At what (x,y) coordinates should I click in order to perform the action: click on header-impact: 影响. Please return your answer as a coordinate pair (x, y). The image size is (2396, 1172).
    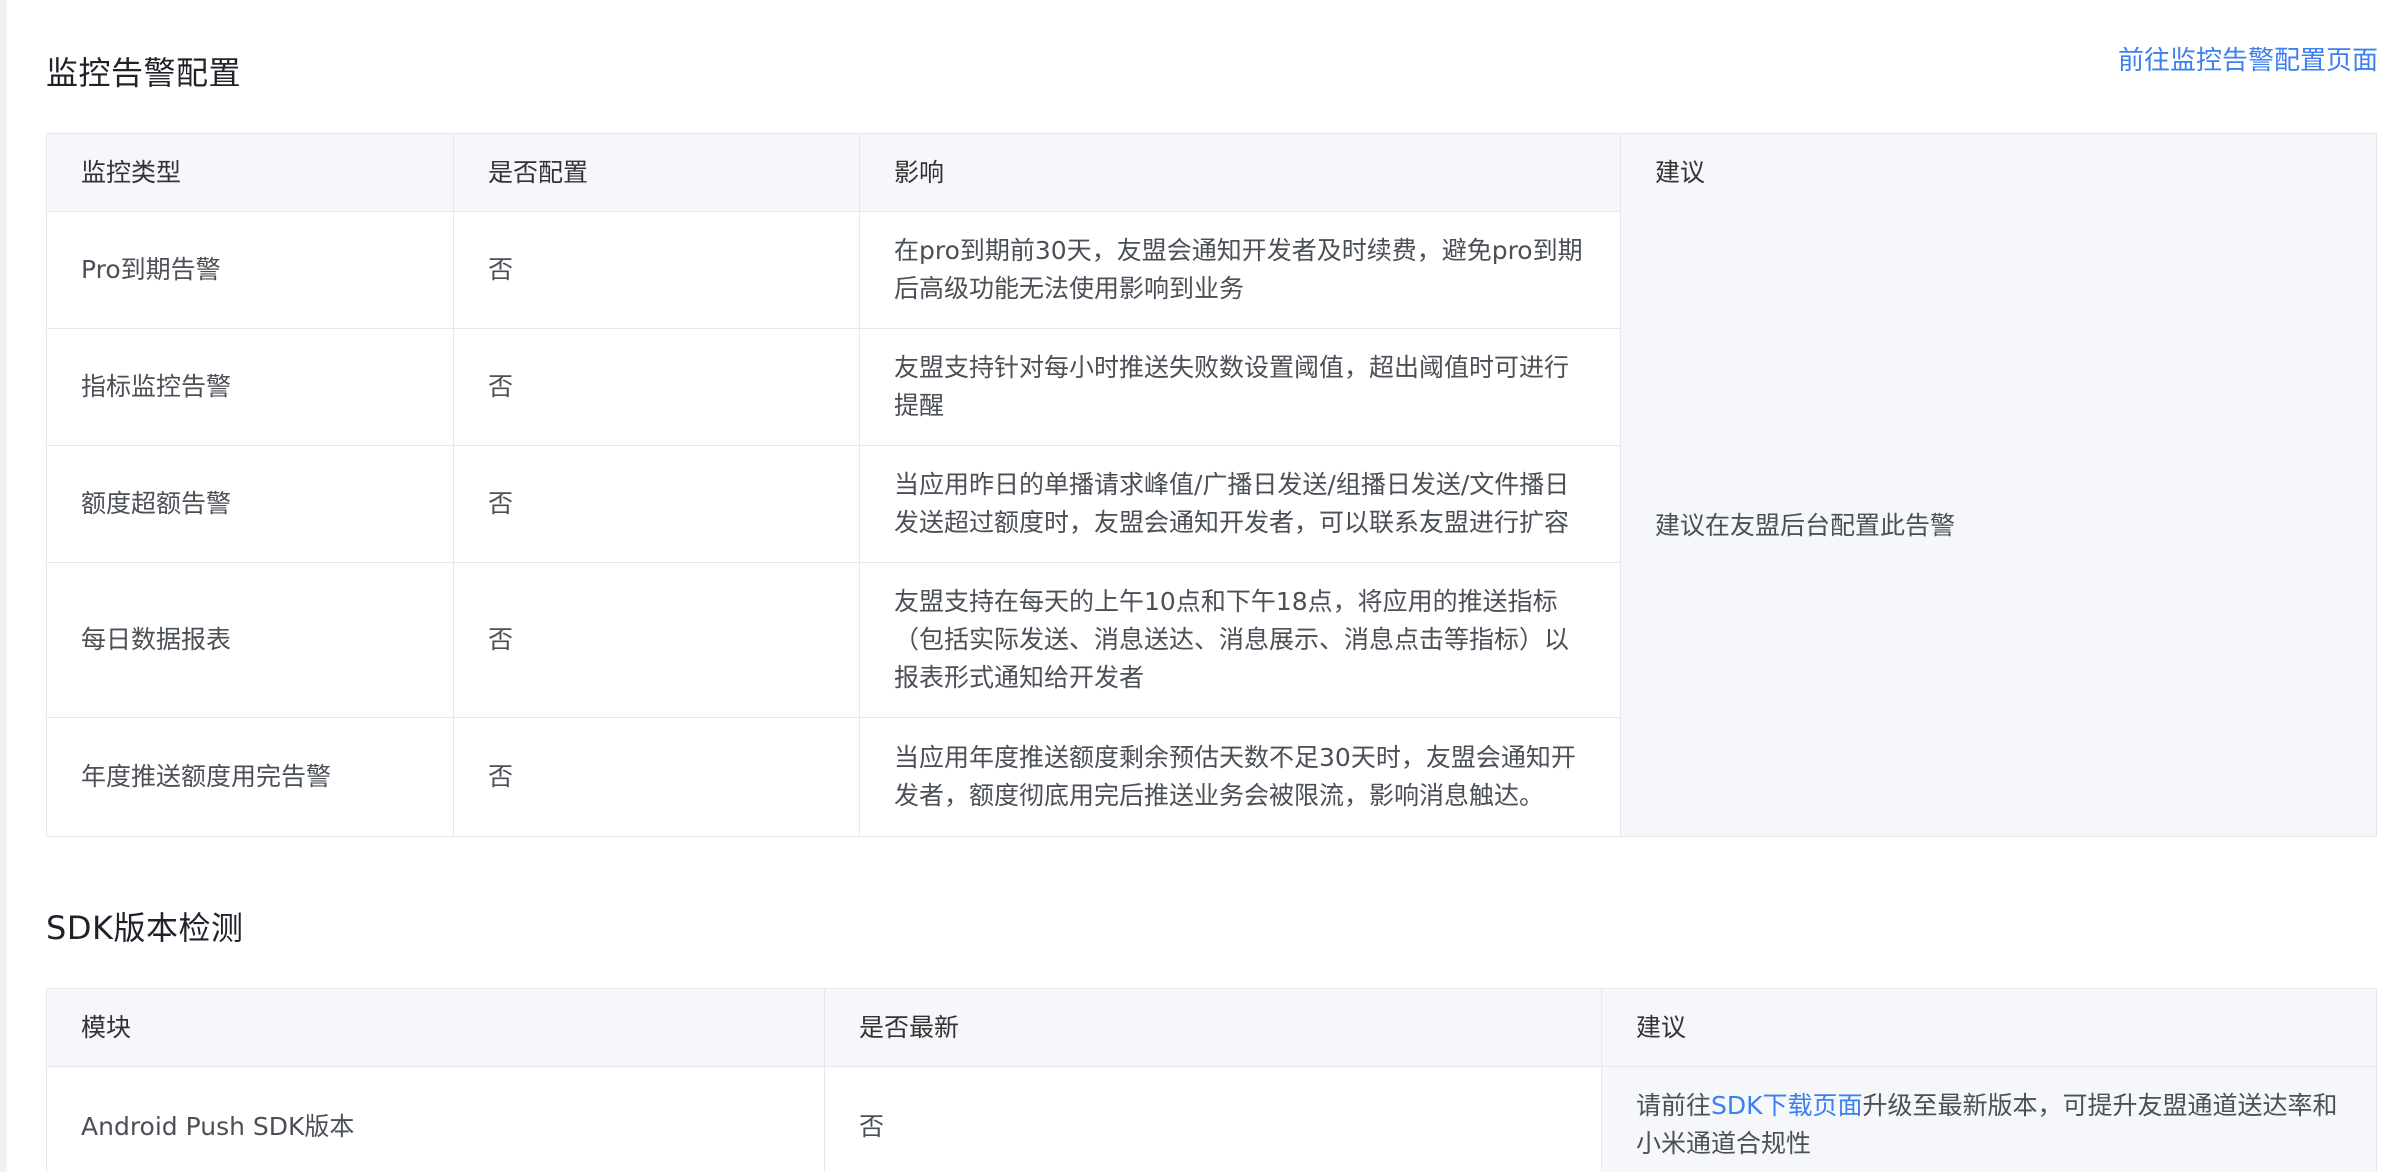
    Looking at the image, I should click on (1239, 172).